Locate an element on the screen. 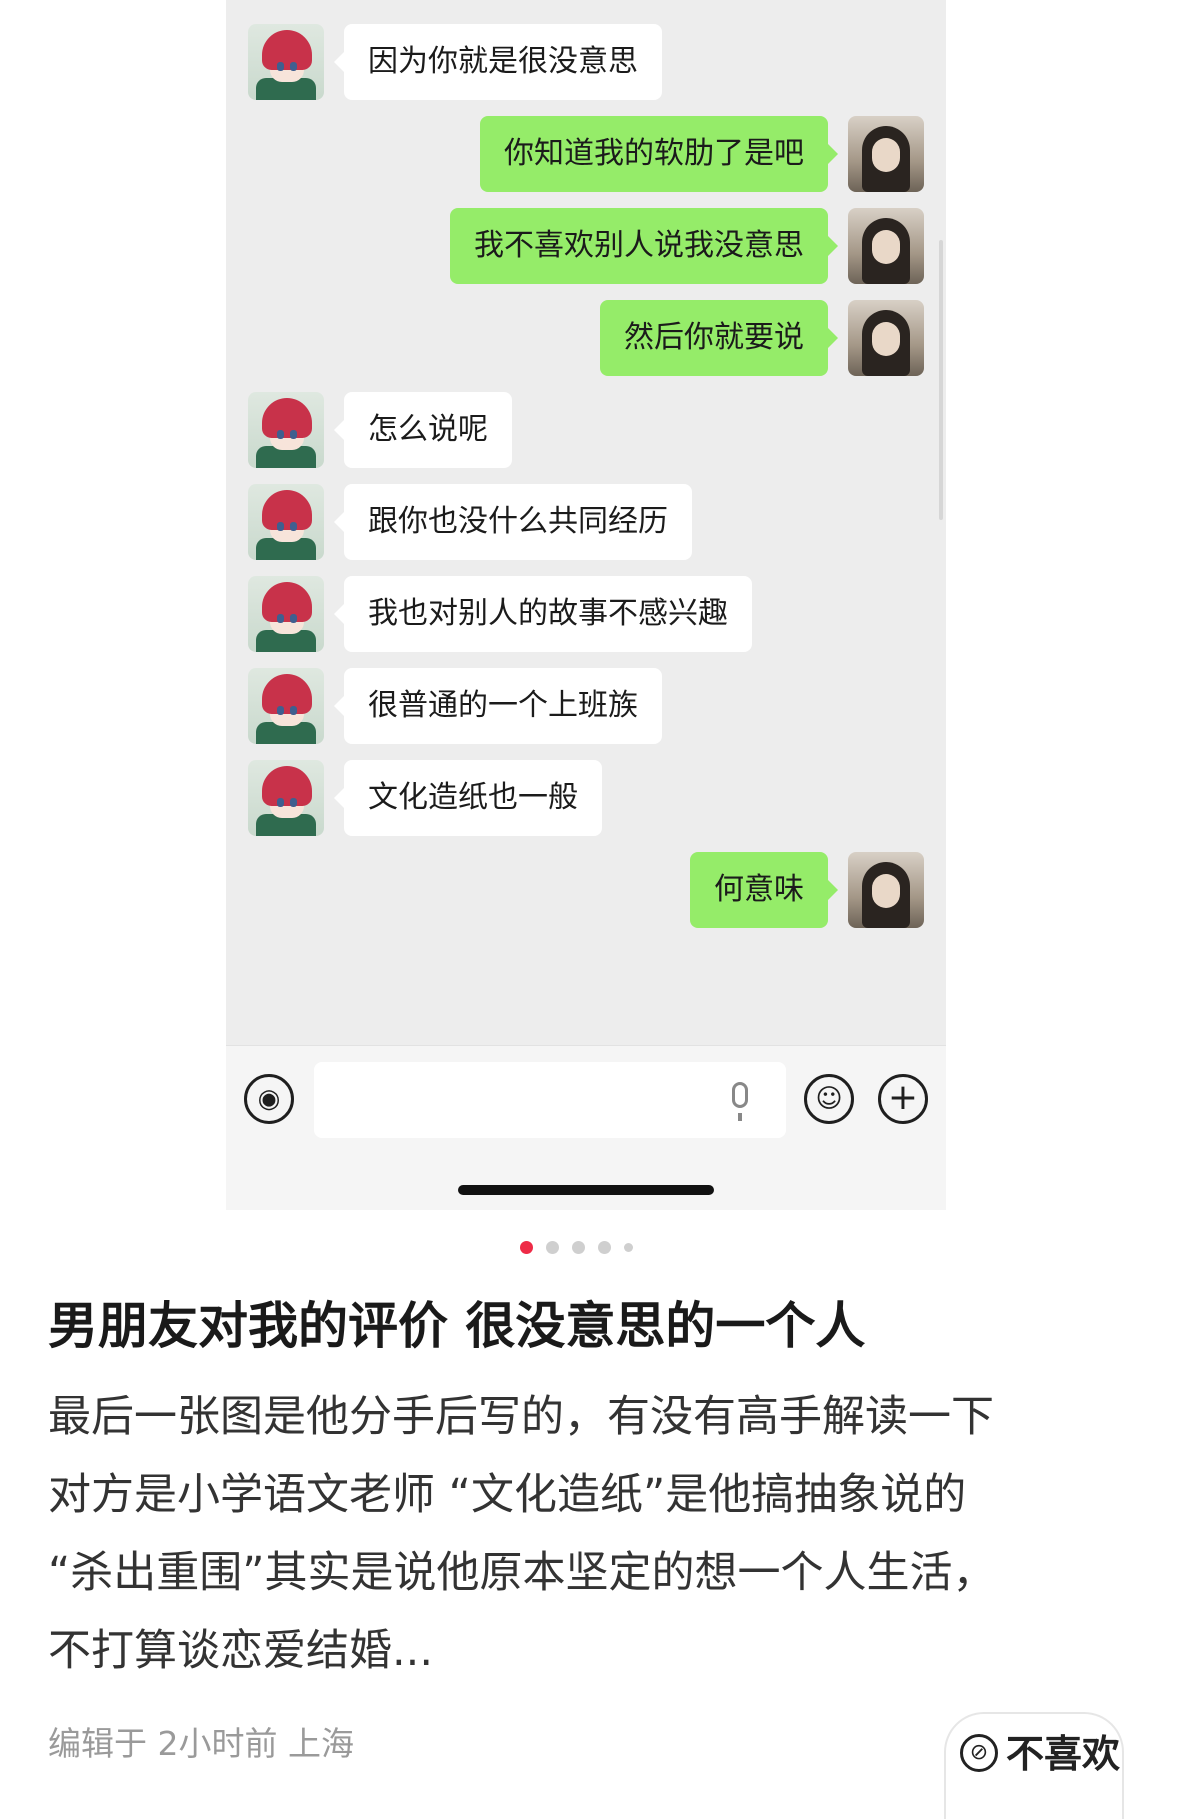  outgoing-message: 我不喜欢别人说我没意思 is located at coordinates (586, 245).